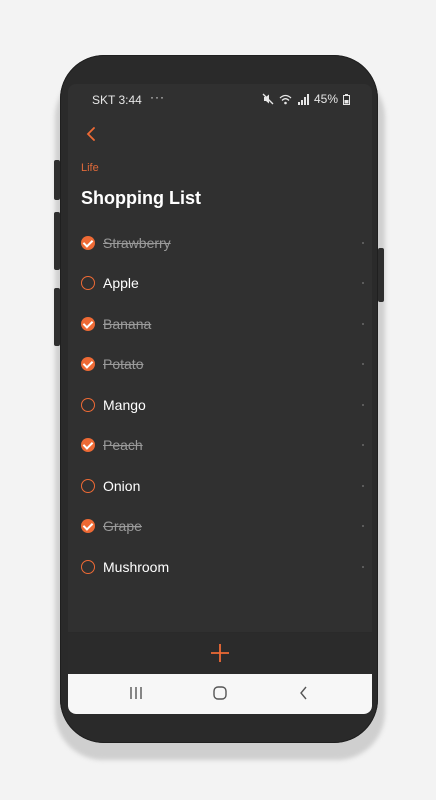 The width and height of the screenshot is (436, 800). I want to click on battery-percent: 45%, so click(325, 99).